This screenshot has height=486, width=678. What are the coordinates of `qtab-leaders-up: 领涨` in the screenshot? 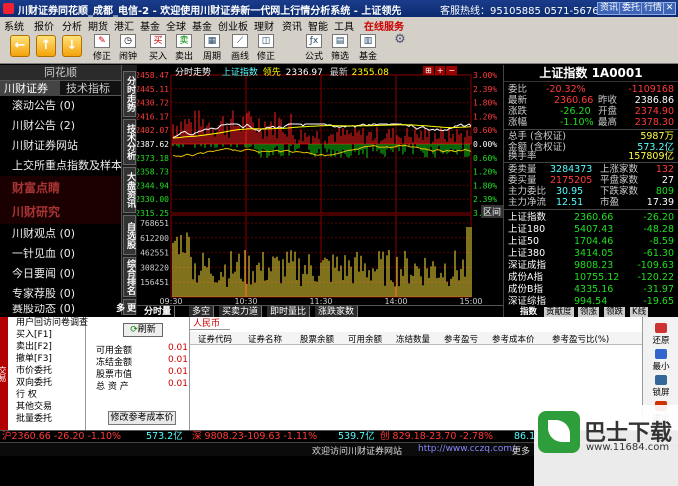 It's located at (589, 312).